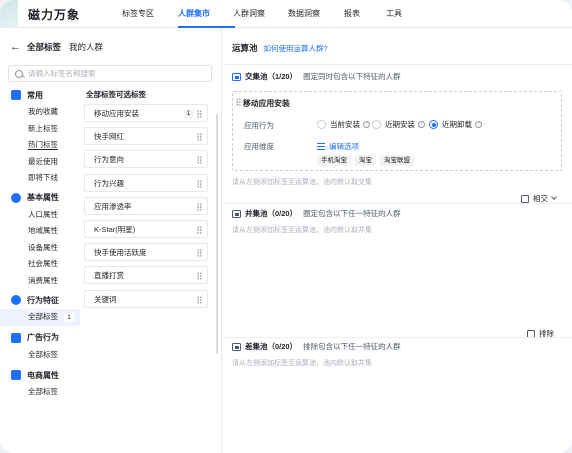 The height and width of the screenshot is (453, 572). I want to click on category-item-offline-soon: 即将下线, so click(40, 178).